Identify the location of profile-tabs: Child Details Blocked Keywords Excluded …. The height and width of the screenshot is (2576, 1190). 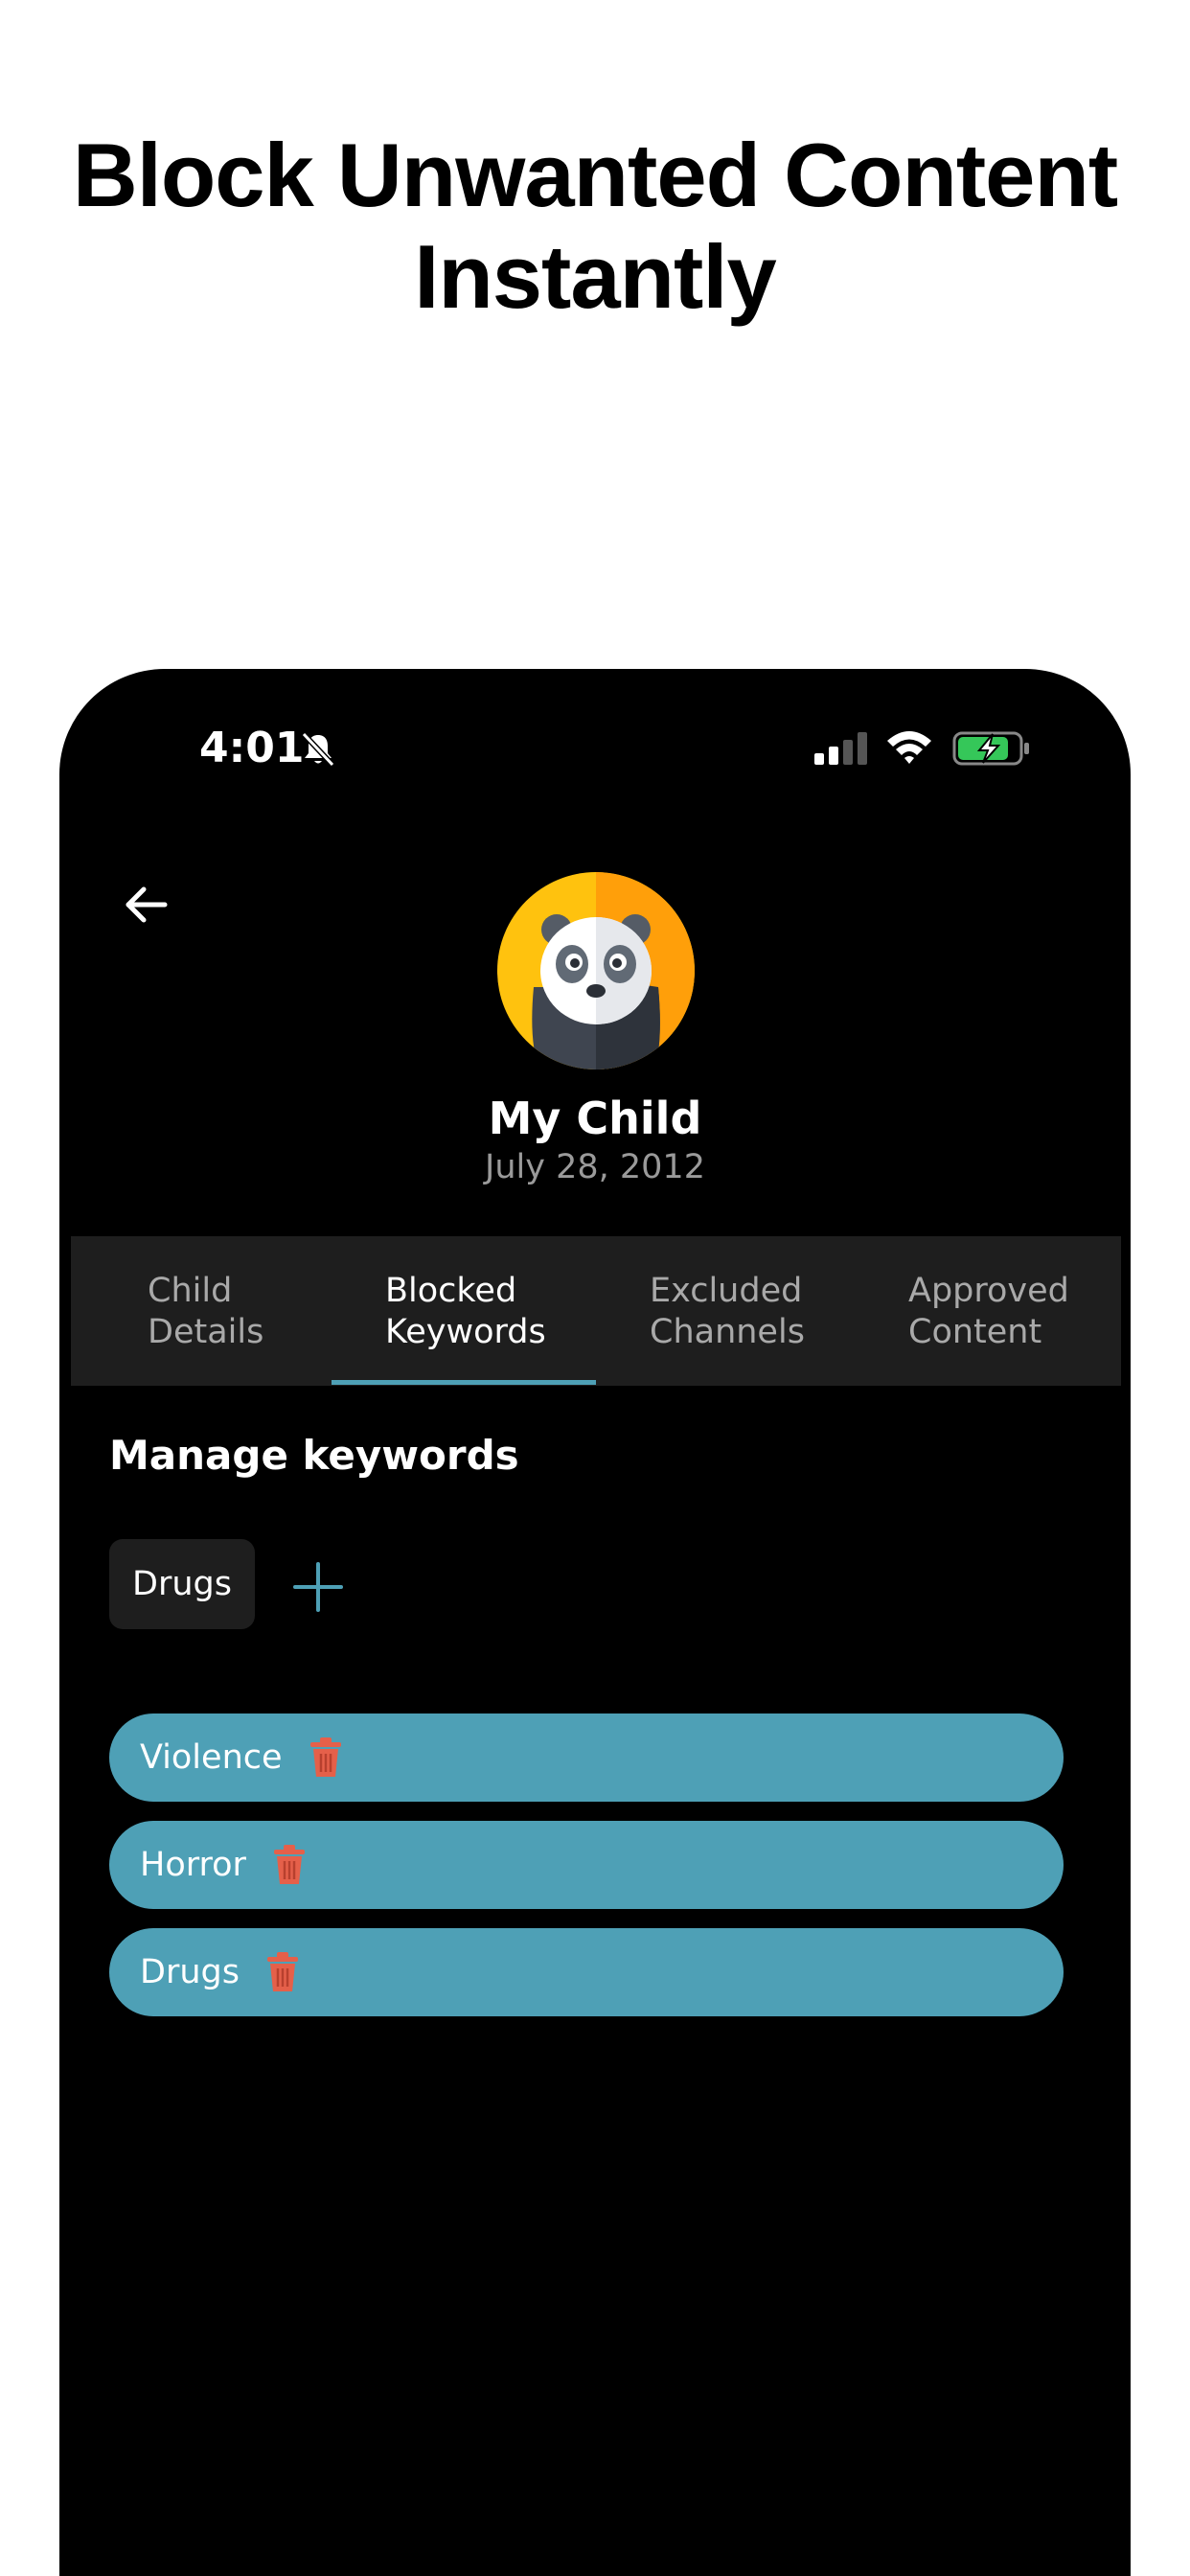
(596, 1311).